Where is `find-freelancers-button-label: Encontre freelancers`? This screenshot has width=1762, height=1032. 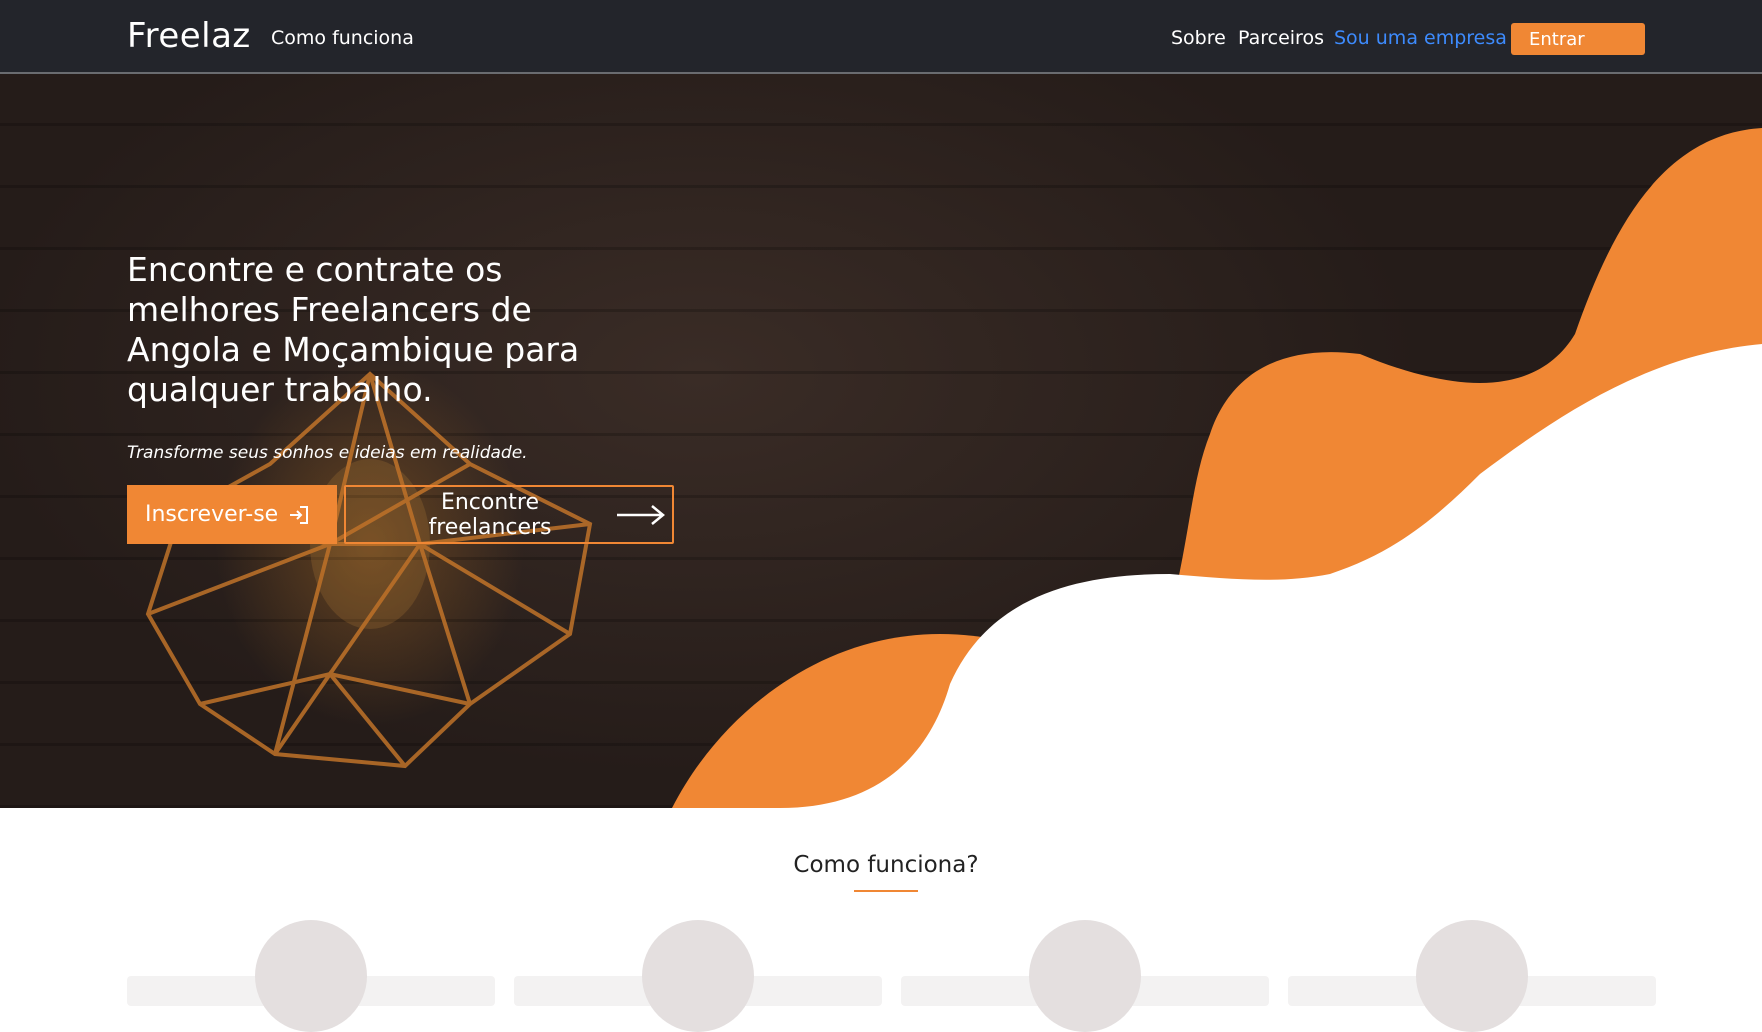 find-freelancers-button-label: Encontre freelancers is located at coordinates (490, 514).